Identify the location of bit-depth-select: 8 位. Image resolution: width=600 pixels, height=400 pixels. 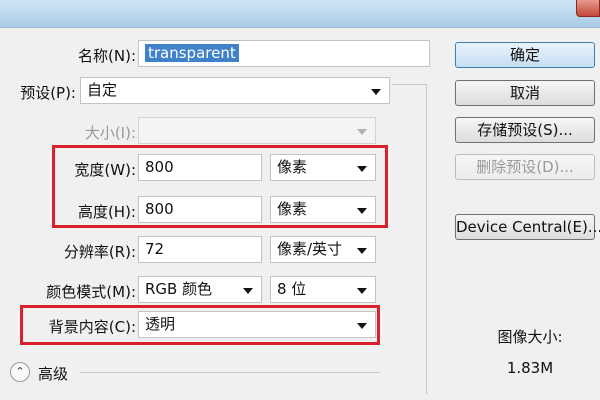
(323, 289).